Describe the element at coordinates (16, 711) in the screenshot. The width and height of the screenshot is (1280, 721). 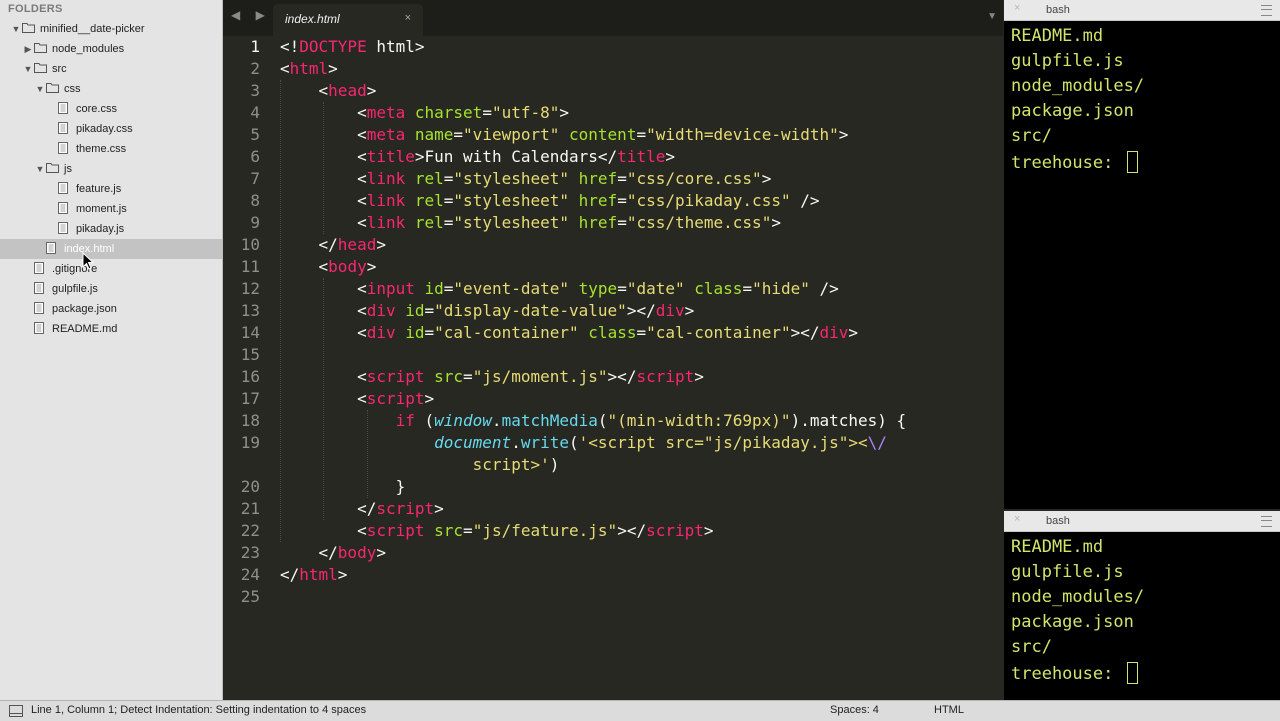
I see `panel-toggle-icon` at that location.